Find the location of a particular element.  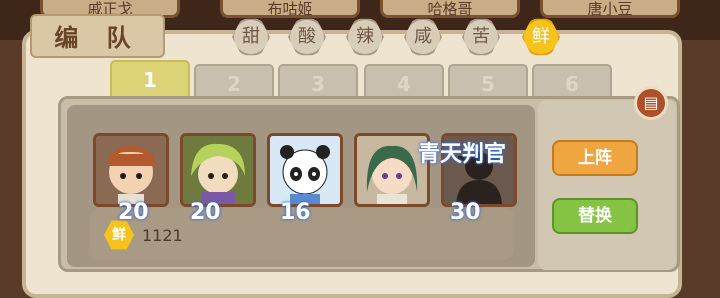

deploy-button: 上阵 is located at coordinates (595, 158).